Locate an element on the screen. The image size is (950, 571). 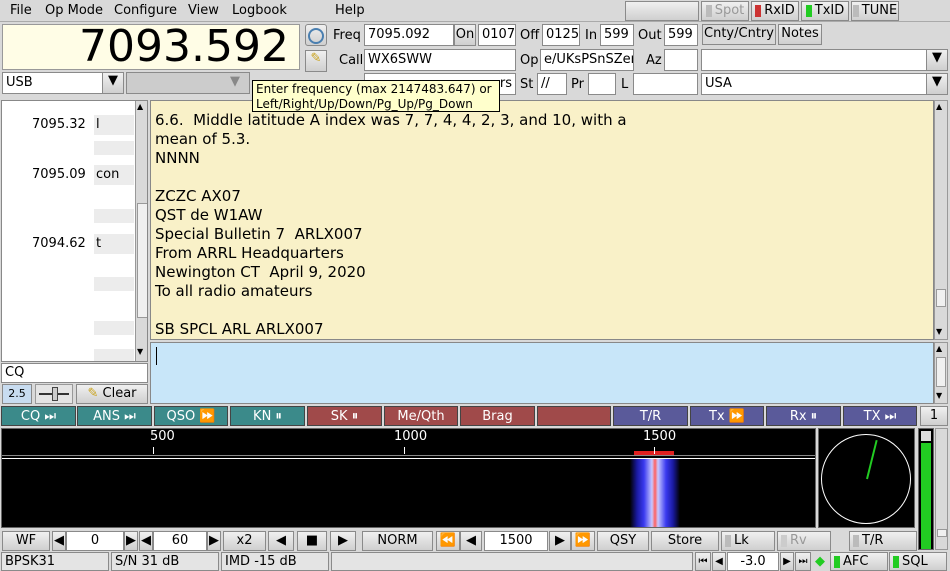
tab-notes: Notes is located at coordinates (800, 34).